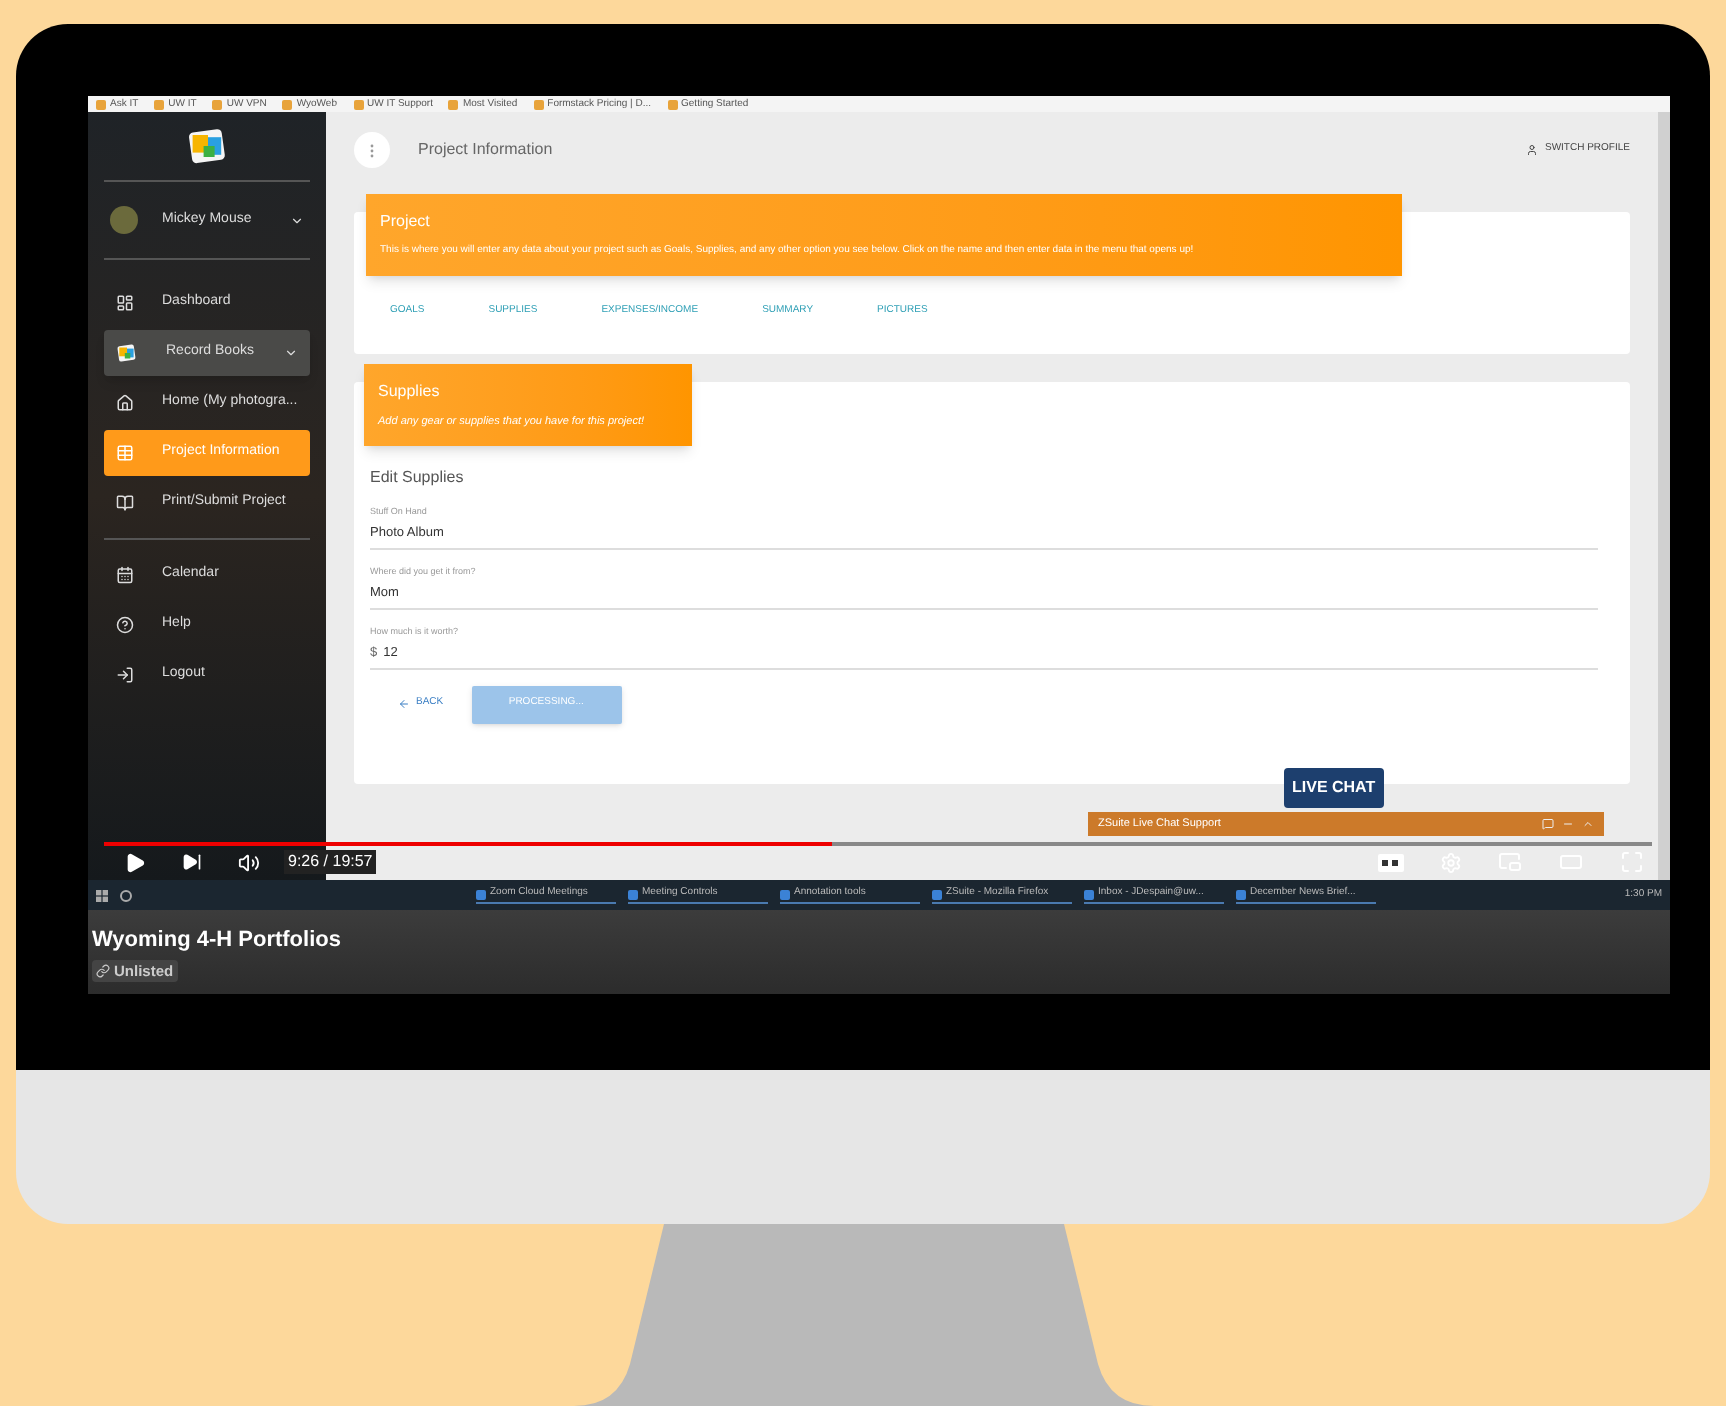 The image size is (1726, 1406). What do you see at coordinates (1548, 824) in the screenshot?
I see `chat-icon` at bounding box center [1548, 824].